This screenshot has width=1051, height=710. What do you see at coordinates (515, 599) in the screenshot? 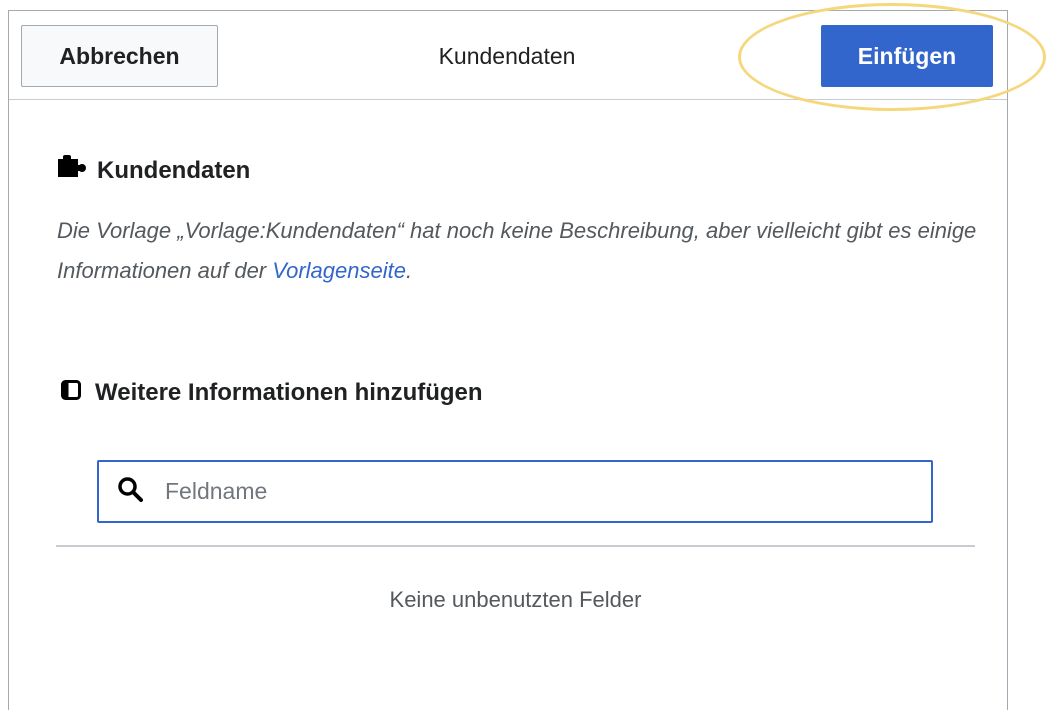
I see `empty-fields-message: Keine unbenutzten Felder` at bounding box center [515, 599].